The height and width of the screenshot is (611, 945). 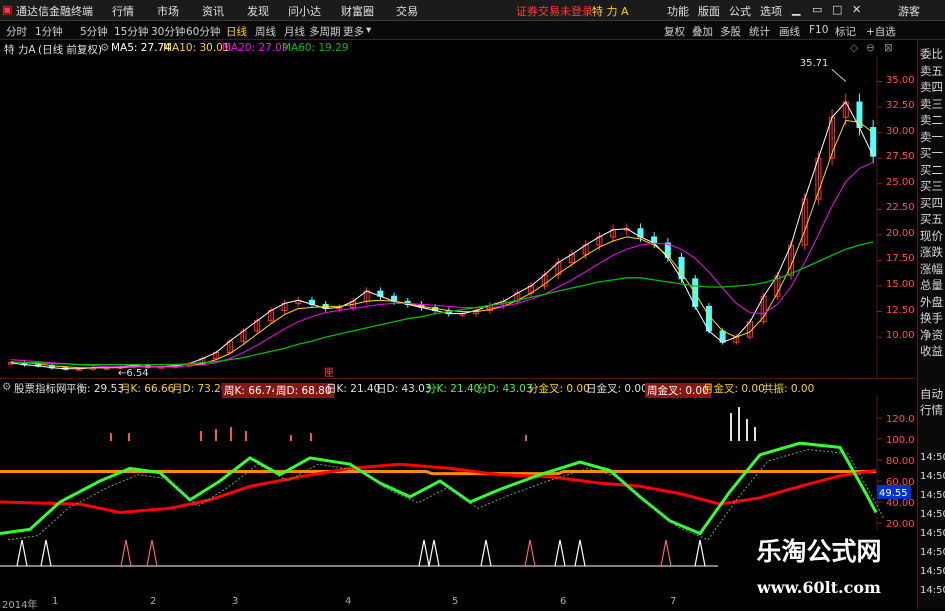 I want to click on period-15min: 15分钟, so click(x=131, y=31).